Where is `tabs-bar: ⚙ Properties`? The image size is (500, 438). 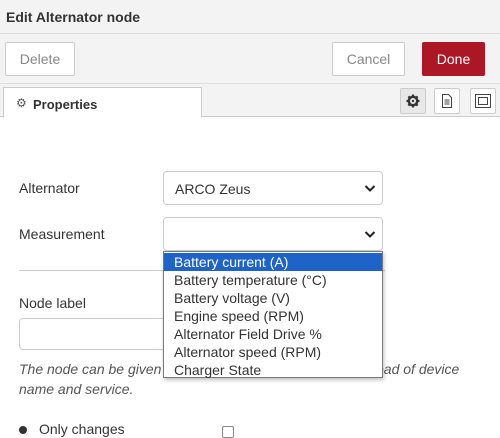
tabs-bar: ⚙ Properties is located at coordinates (250, 101).